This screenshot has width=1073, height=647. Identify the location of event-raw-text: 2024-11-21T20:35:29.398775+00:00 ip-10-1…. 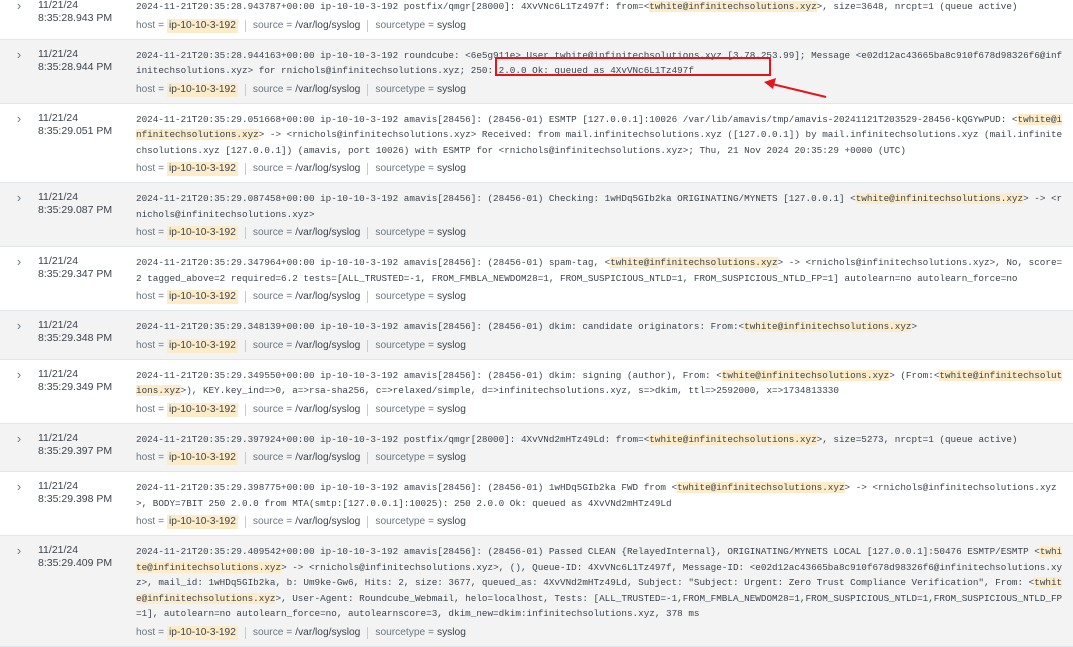
(601, 495).